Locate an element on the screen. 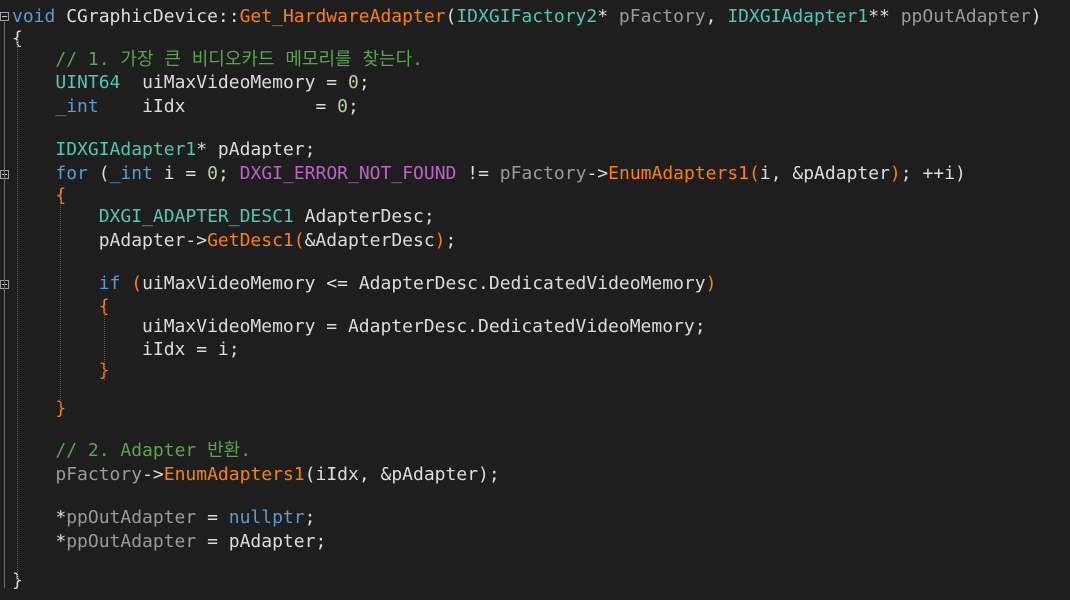 The width and height of the screenshot is (1070, 600). code-token-keyword: if is located at coordinates (109, 283).